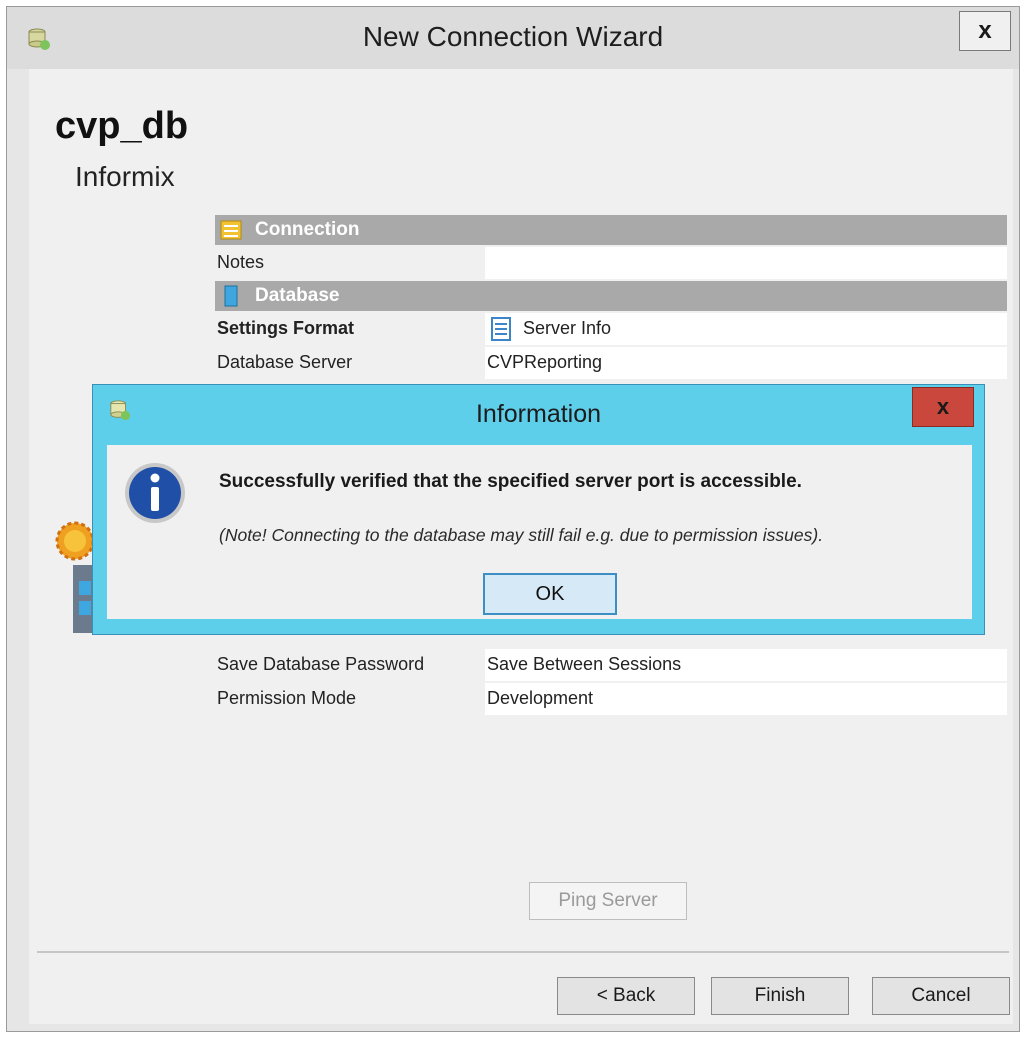  Describe the element at coordinates (231, 230) in the screenshot. I see `connection-icon` at that location.